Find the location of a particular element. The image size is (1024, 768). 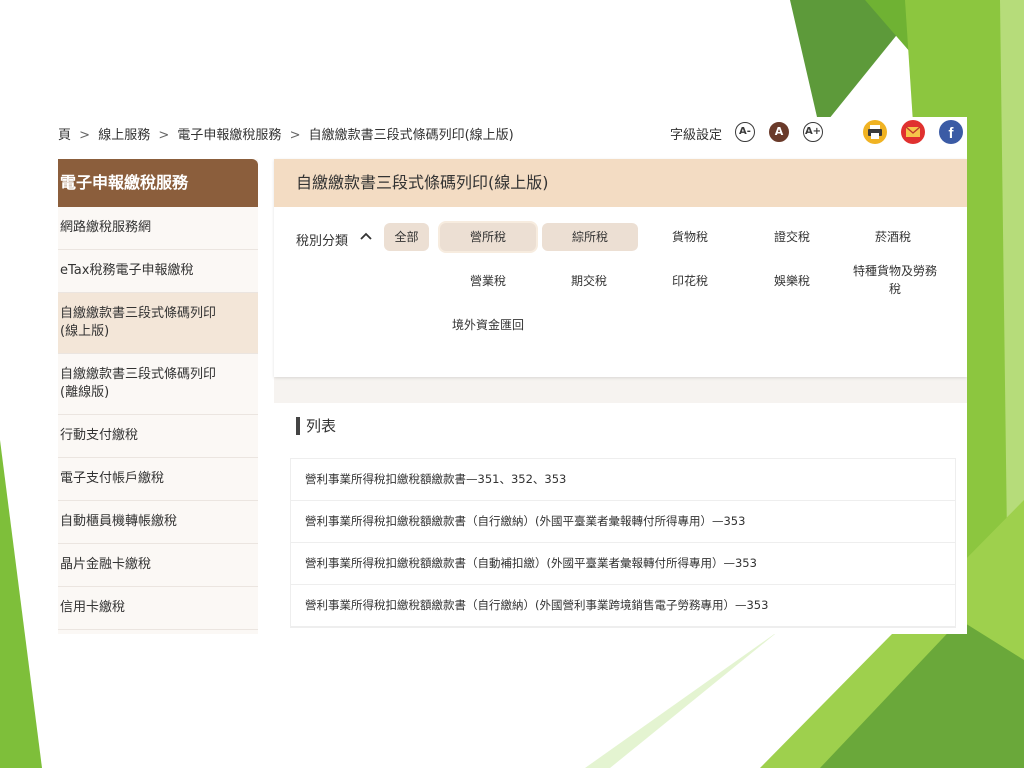

chip-individual-income-tax: 綜所稅 is located at coordinates (590, 237).